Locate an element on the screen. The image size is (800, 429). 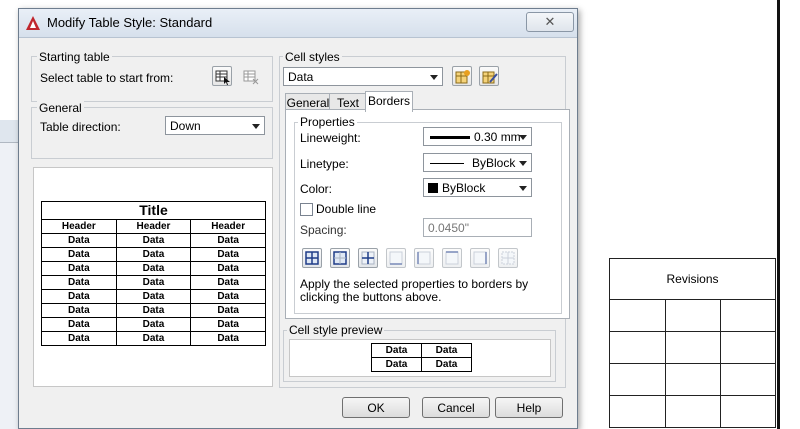
select-table-prompt: Select table to start from: is located at coordinates (107, 78).